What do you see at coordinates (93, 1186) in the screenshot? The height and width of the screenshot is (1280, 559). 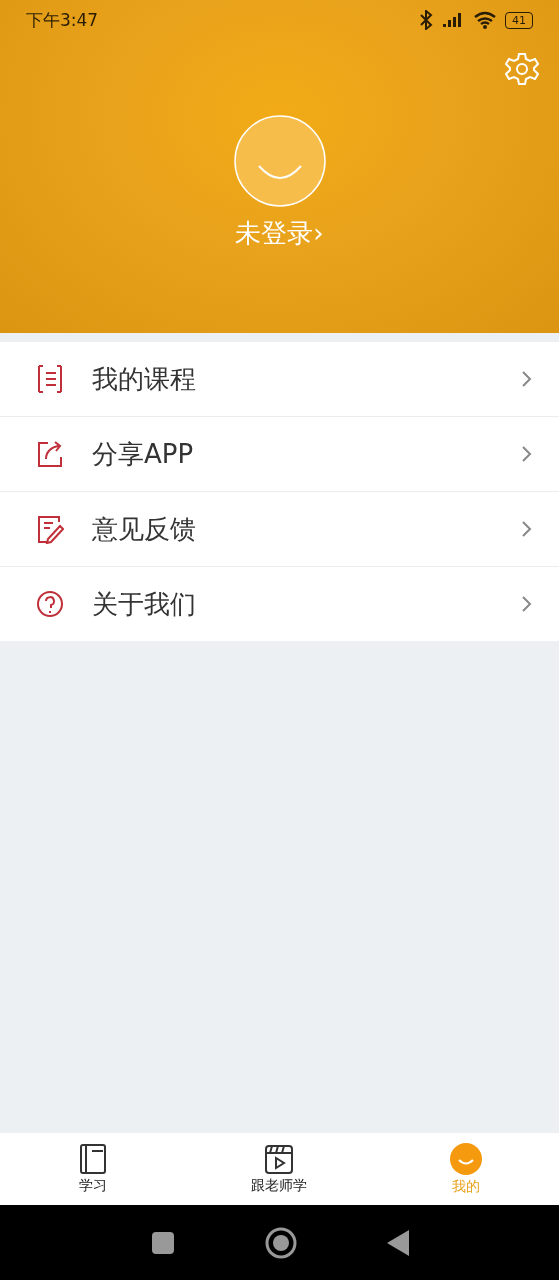 I see `tab-label: 学习` at bounding box center [93, 1186].